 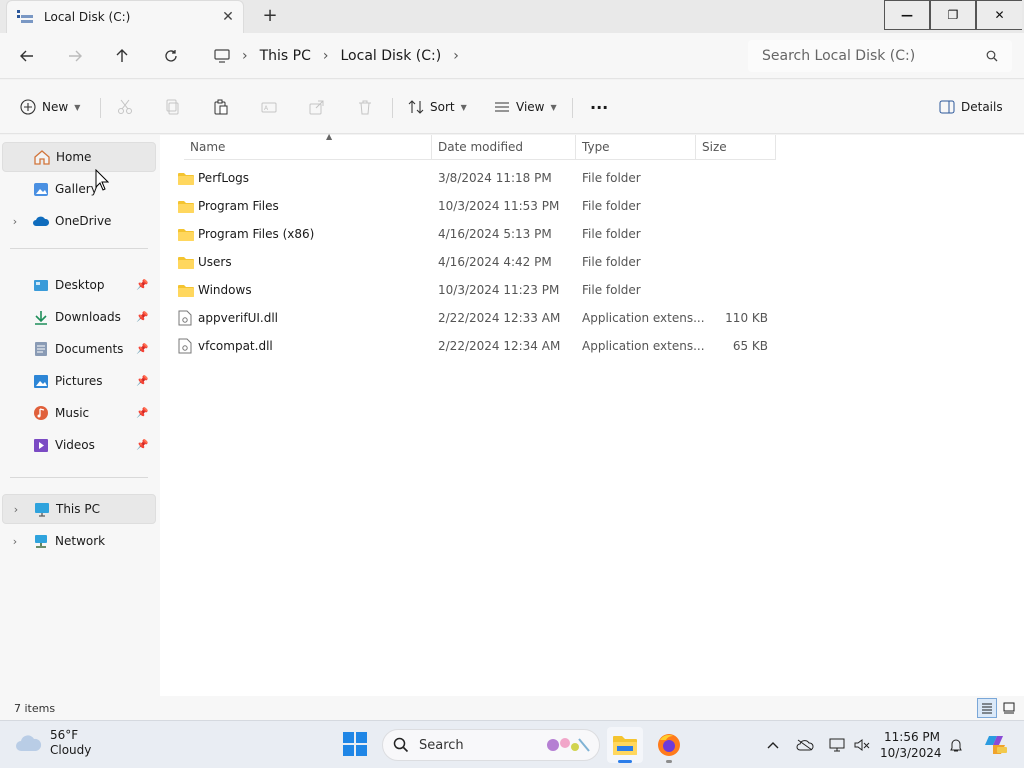 What do you see at coordinates (75, 445) in the screenshot?
I see `sidebar-item-label: Videos` at bounding box center [75, 445].